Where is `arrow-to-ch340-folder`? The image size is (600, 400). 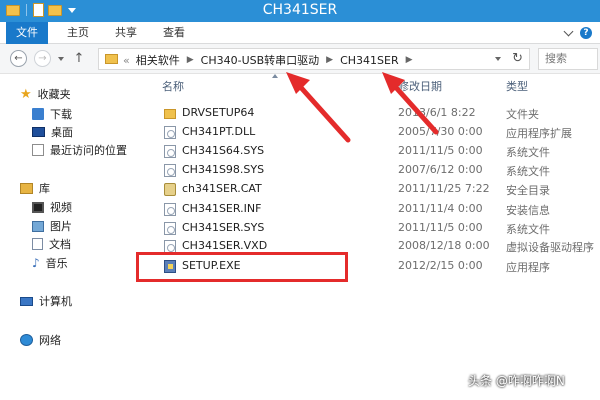 arrow-to-ch340-folder is located at coordinates (318, 107).